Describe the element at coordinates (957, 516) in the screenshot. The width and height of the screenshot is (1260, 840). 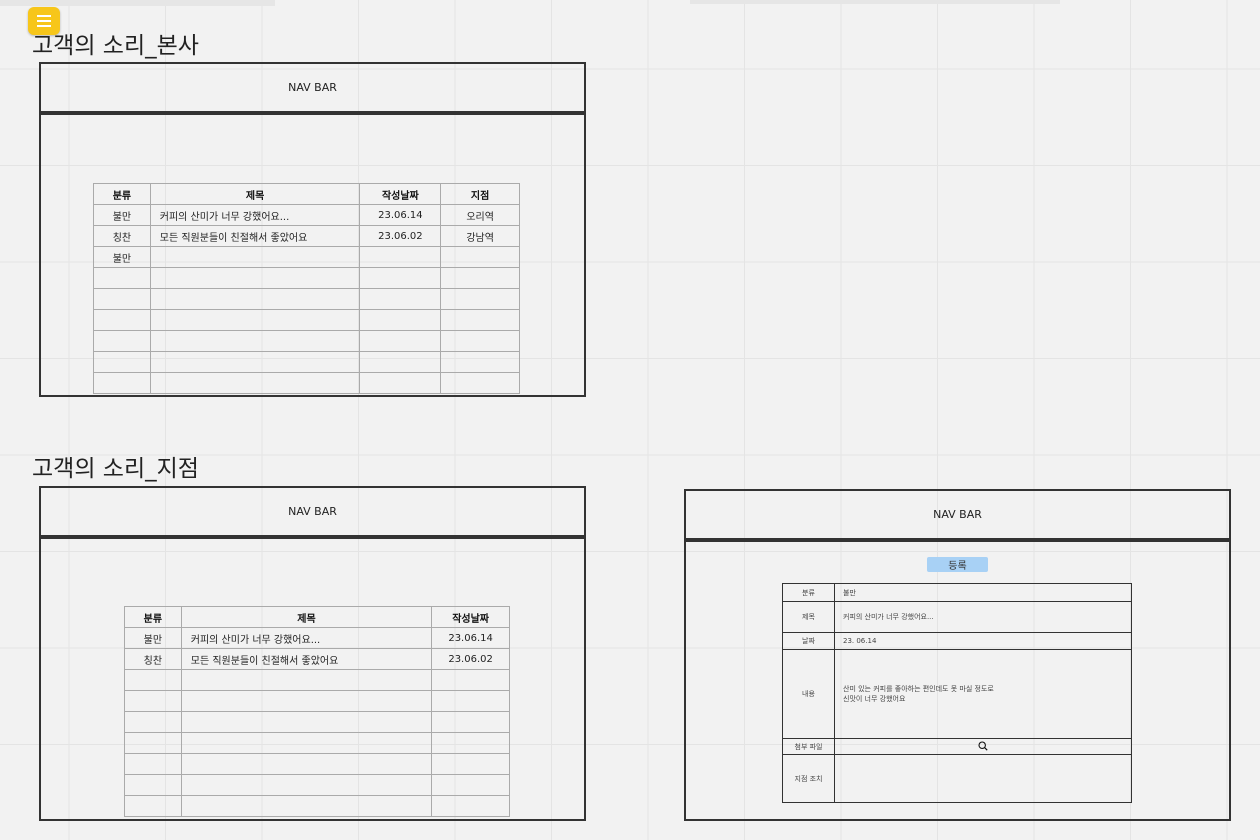
I see `detail-navbar: NAV BAR` at that location.